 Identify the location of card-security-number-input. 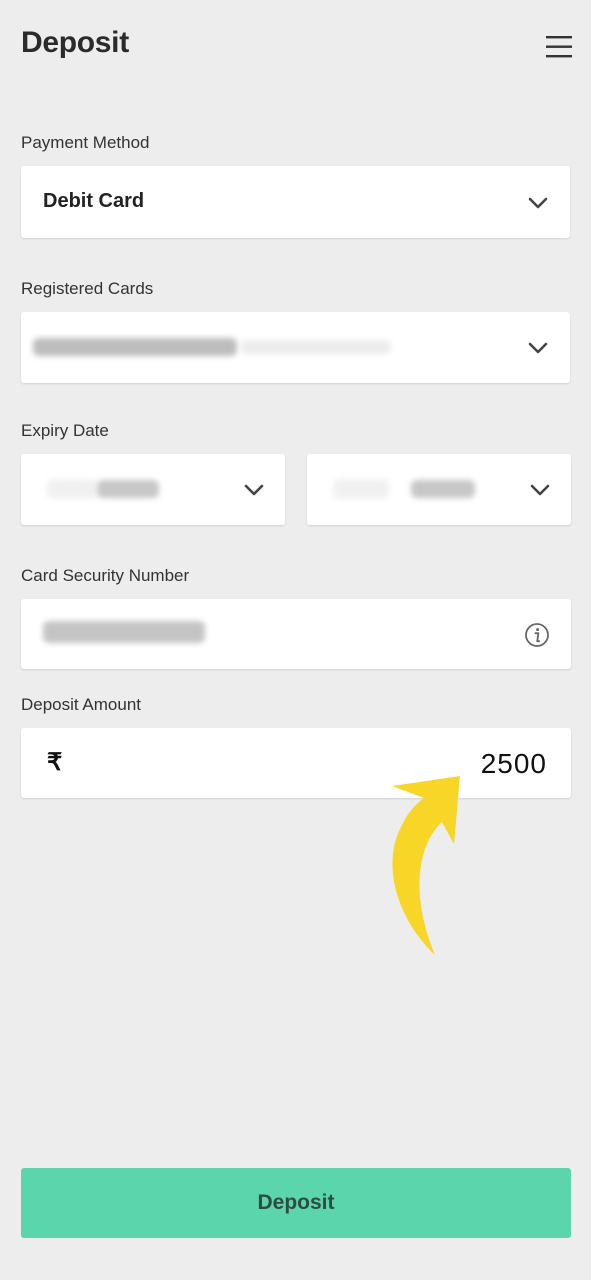
(296, 634).